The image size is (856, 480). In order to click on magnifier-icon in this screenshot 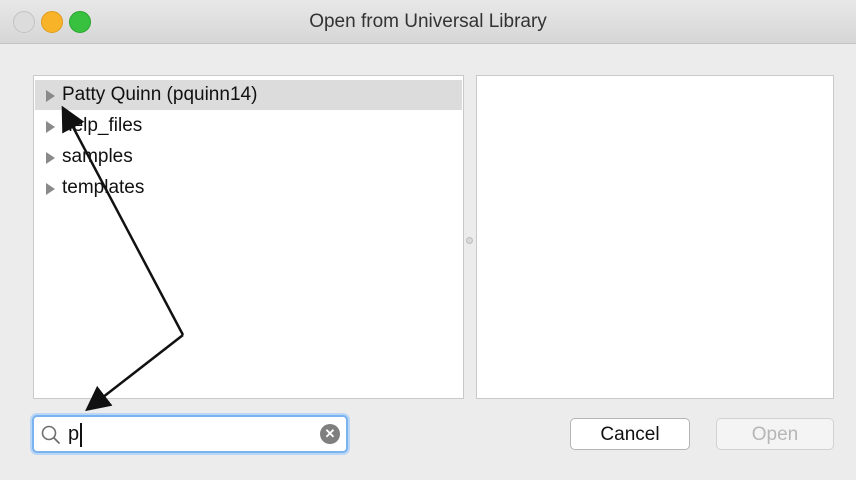, I will do `click(50, 434)`.